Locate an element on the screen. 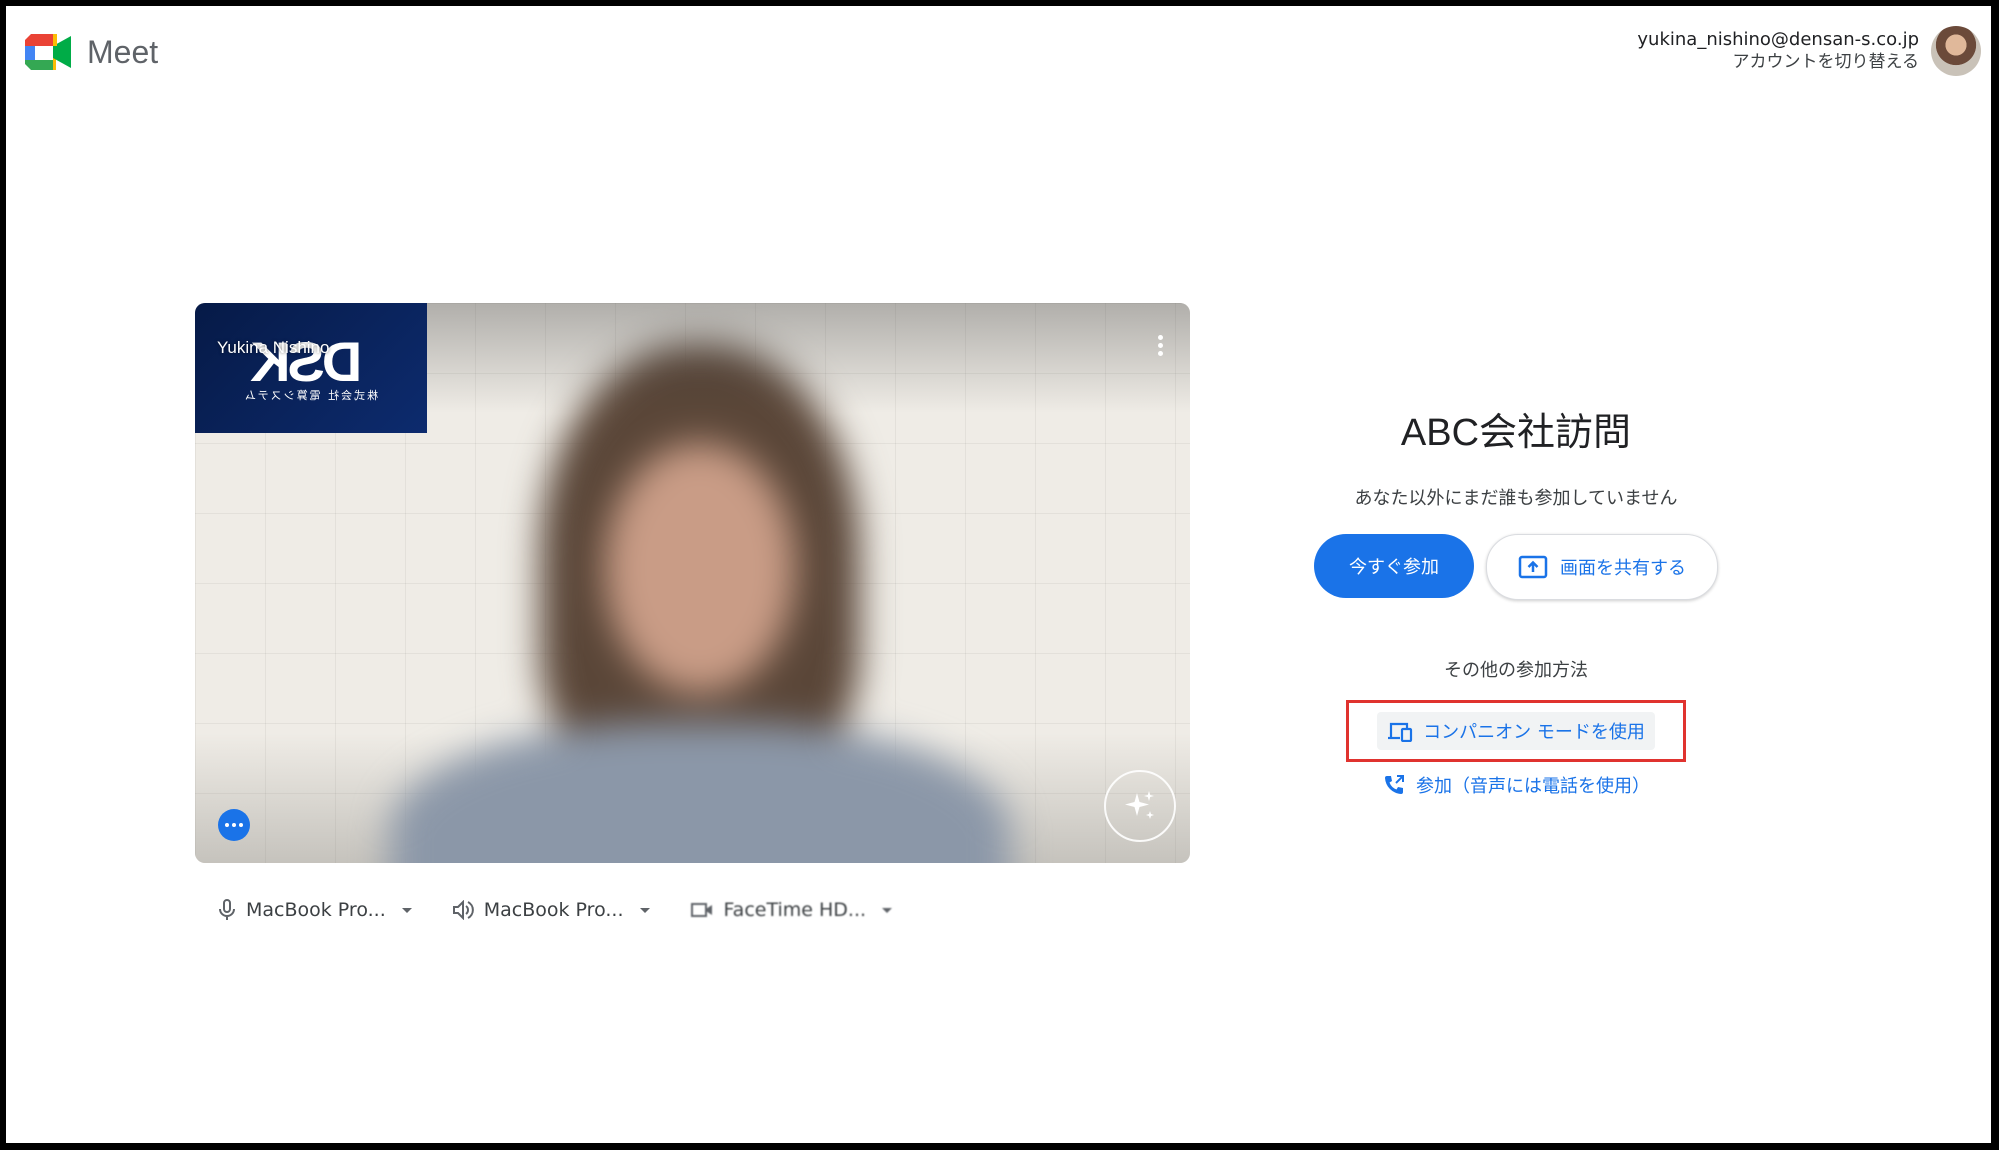 The image size is (1999, 1150). effects-button is located at coordinates (1140, 806).